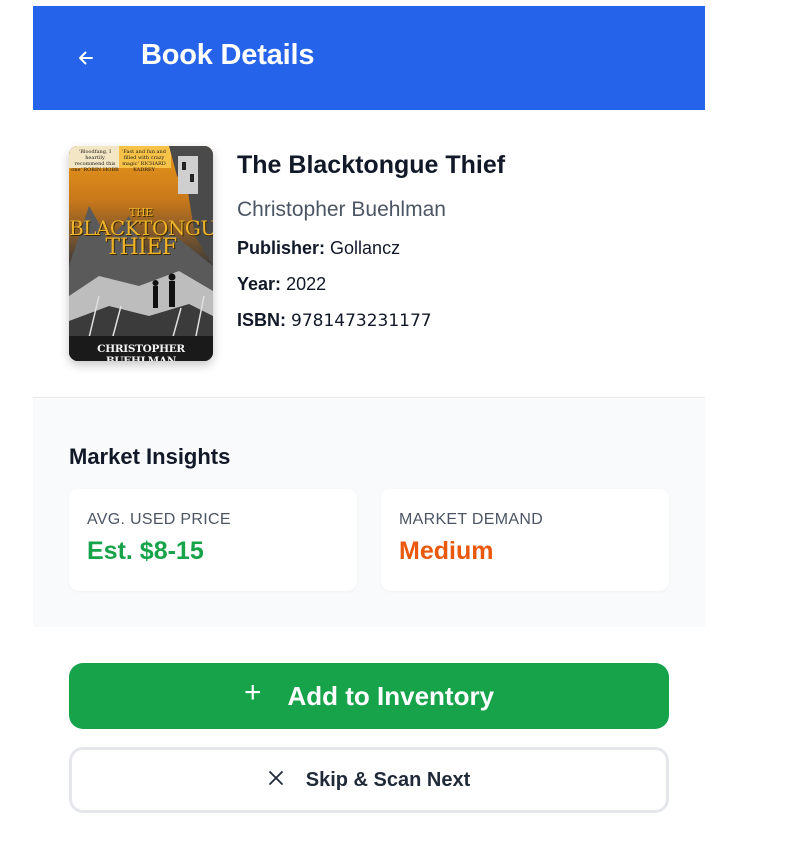 The image size is (785, 847). I want to click on book-author: Christopher Buehlman, so click(341, 209).